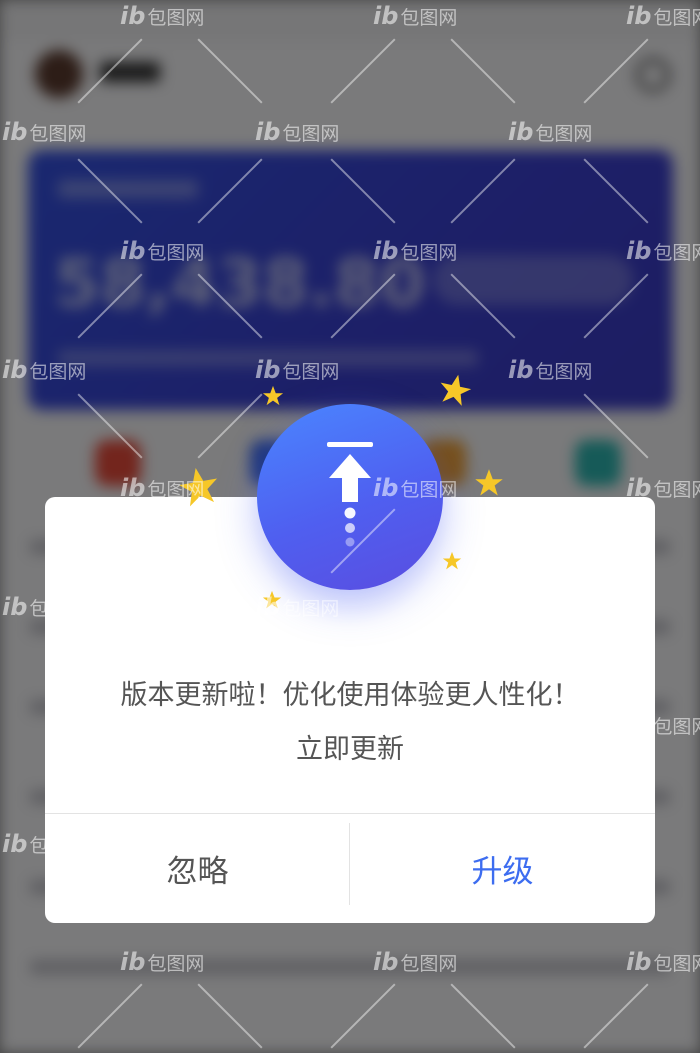 The height and width of the screenshot is (1053, 700). I want to click on message-line-1: 版本更新啦！优化使用体验更人性化！, so click(350, 695).